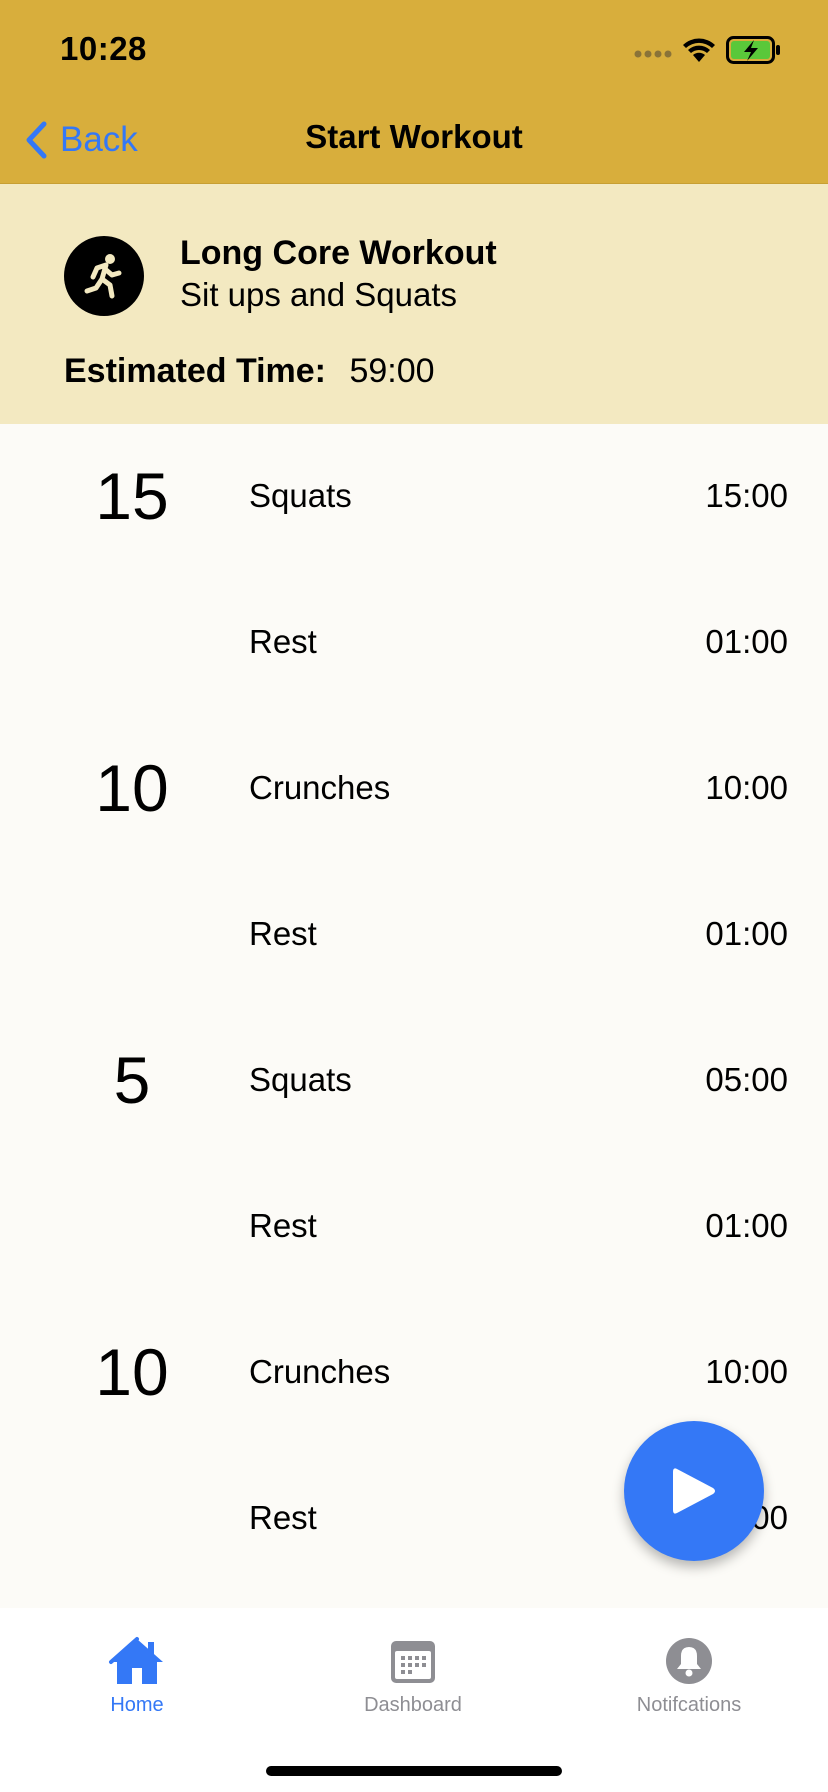 The height and width of the screenshot is (1792, 828). Describe the element at coordinates (414, 92) in the screenshot. I see `navigation-bar: 10:28 Back Start Workout` at that location.